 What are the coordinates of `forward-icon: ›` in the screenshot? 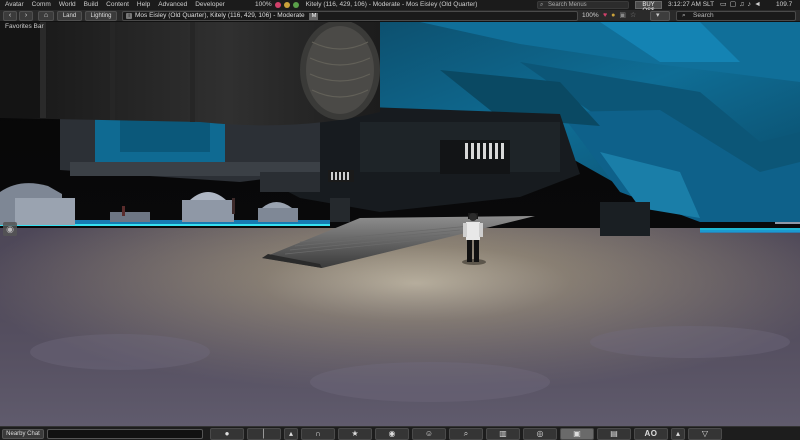 It's located at (26, 15).